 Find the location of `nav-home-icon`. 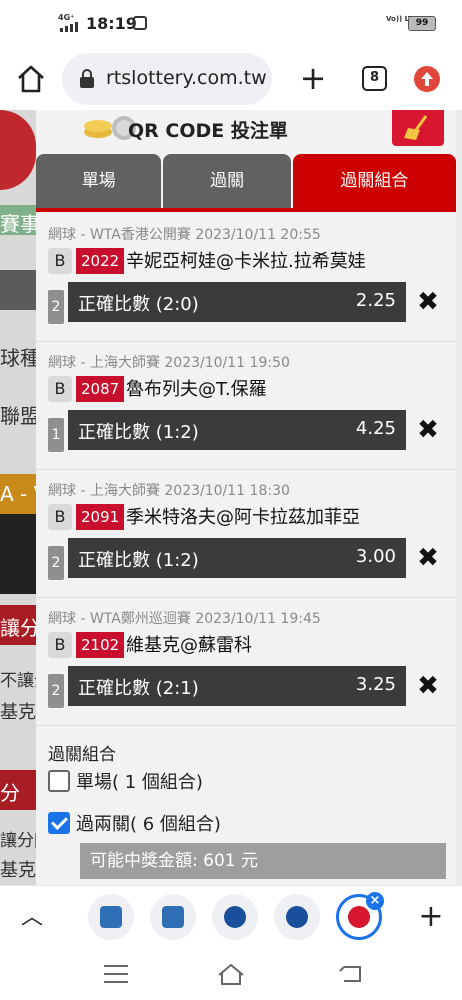

nav-home-icon is located at coordinates (231, 974).